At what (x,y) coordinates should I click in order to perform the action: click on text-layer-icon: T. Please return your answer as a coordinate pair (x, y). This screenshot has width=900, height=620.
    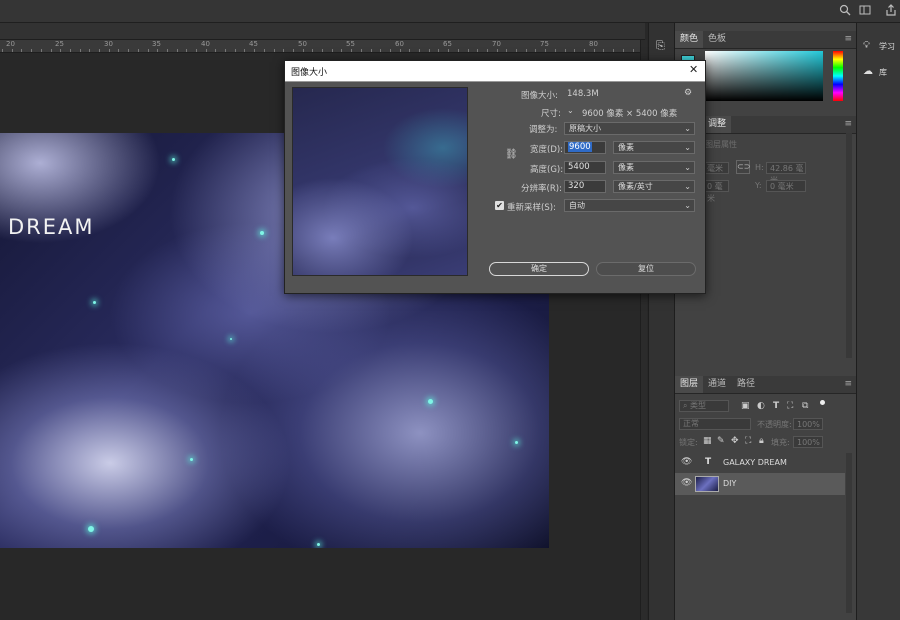
    Looking at the image, I should click on (708, 462).